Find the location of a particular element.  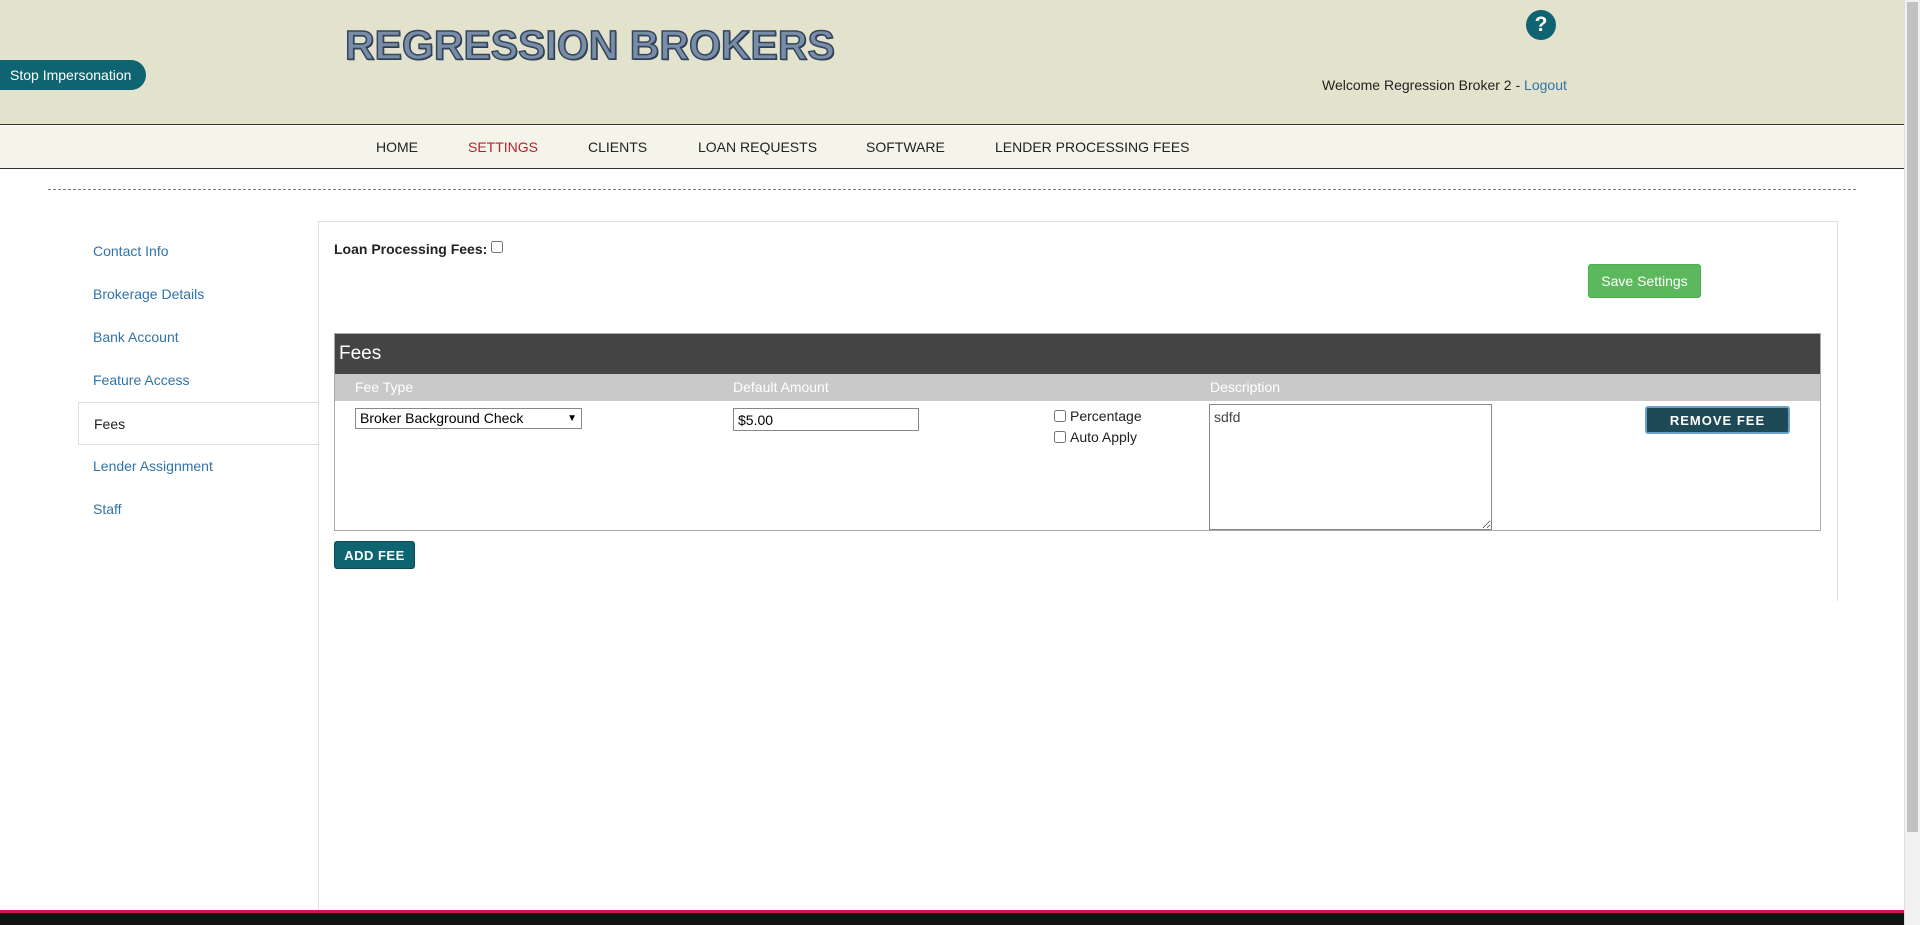

stop-impersonation-button: Stop Impersonation is located at coordinates (73, 75).